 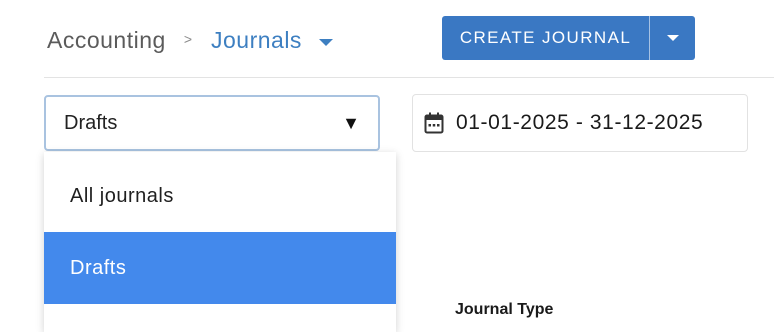 I want to click on date-range-value: 01-01-2025 - 31-12-2025, so click(x=580, y=122).